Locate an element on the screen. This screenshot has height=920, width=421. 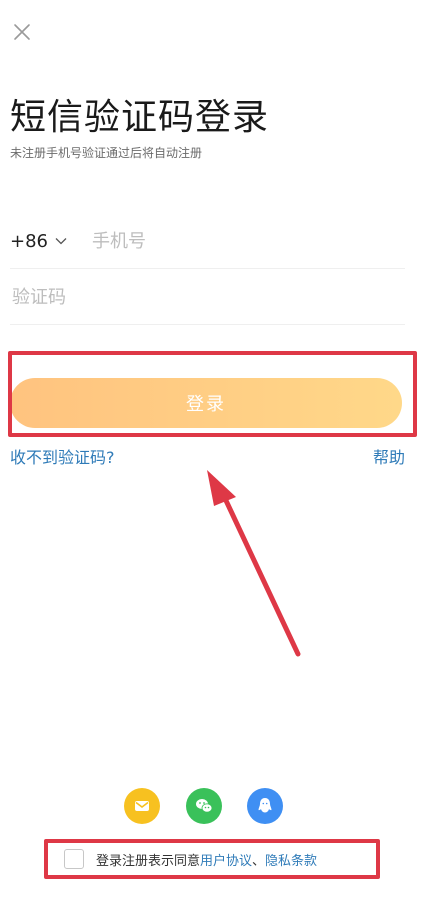
phone-row: +86 is located at coordinates (207, 241).